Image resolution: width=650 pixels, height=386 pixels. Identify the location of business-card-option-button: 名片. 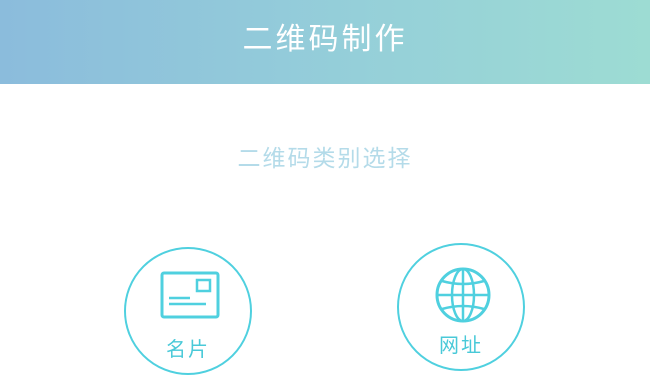
(188, 311).